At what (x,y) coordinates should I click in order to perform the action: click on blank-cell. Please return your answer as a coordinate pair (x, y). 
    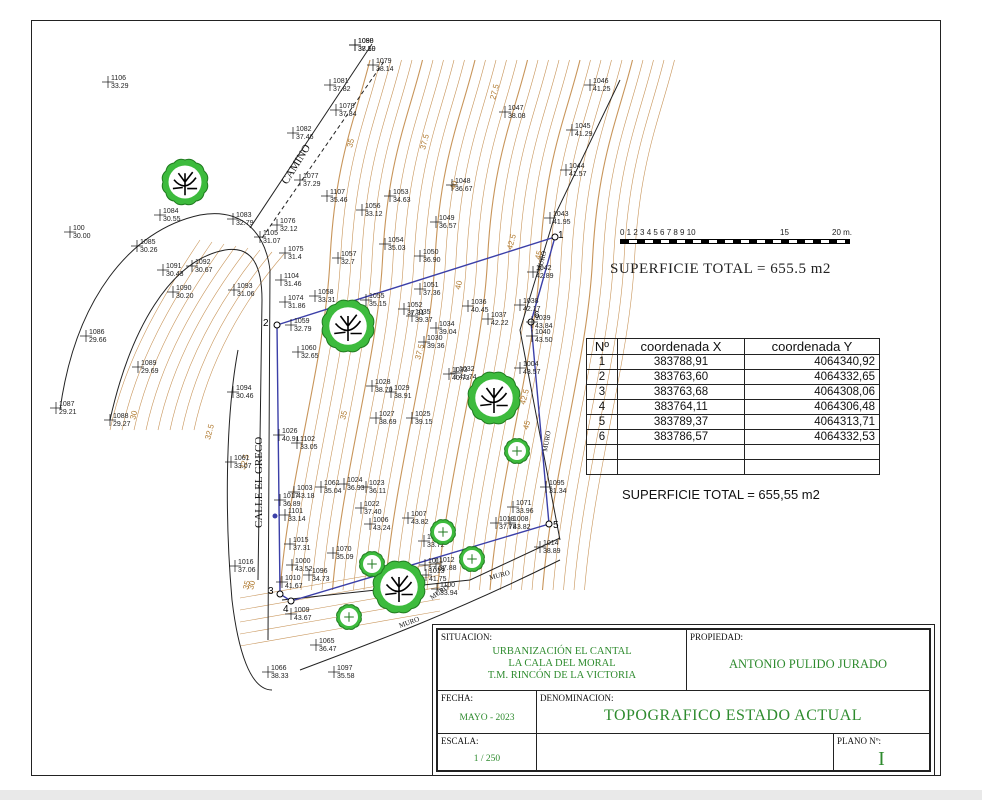
    Looking at the image, I should click on (685, 752).